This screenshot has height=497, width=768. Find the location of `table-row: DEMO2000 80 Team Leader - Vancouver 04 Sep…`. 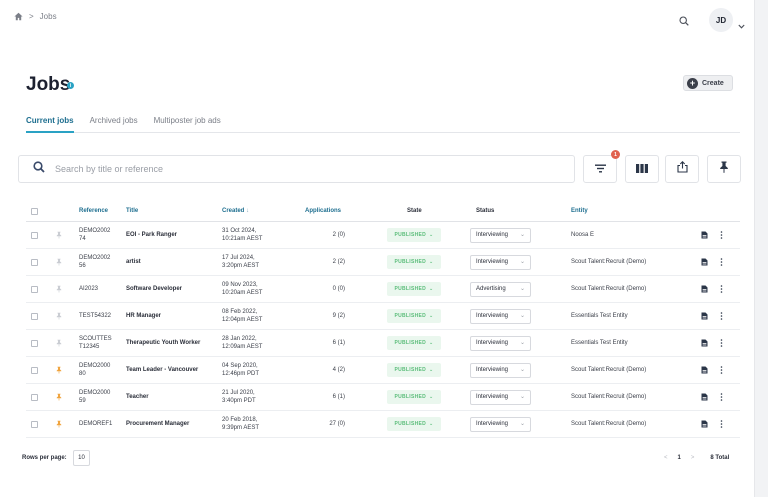

table-row: DEMO2000 80 Team Leader - Vancouver 04 Sep… is located at coordinates (383, 370).